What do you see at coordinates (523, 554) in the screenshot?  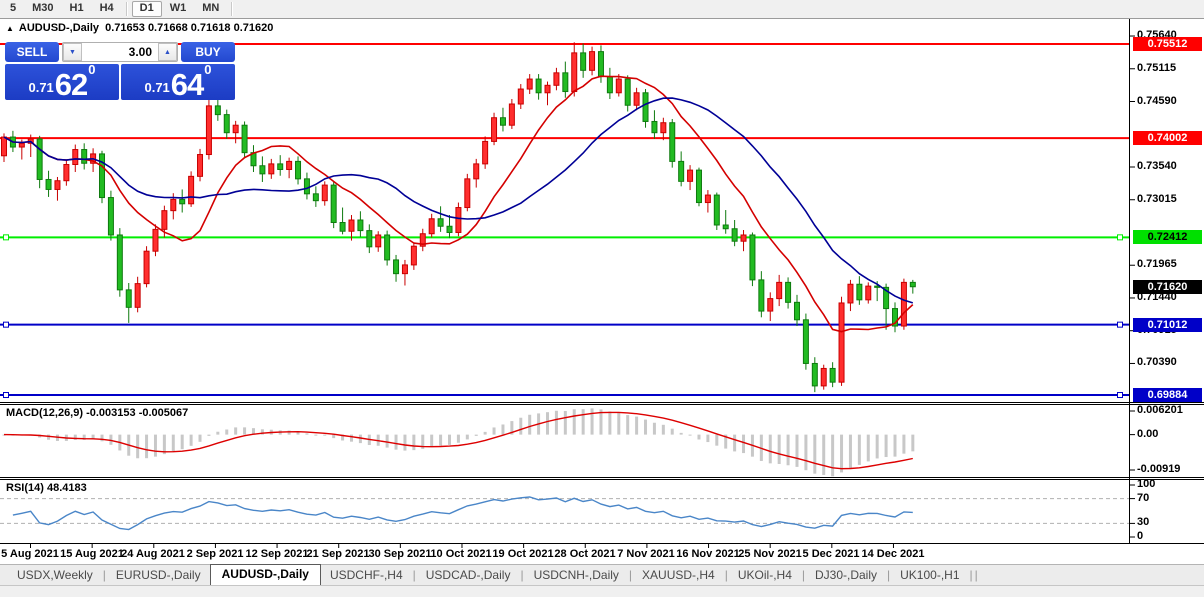 I see `date-label: 19 Oct 2021` at bounding box center [523, 554].